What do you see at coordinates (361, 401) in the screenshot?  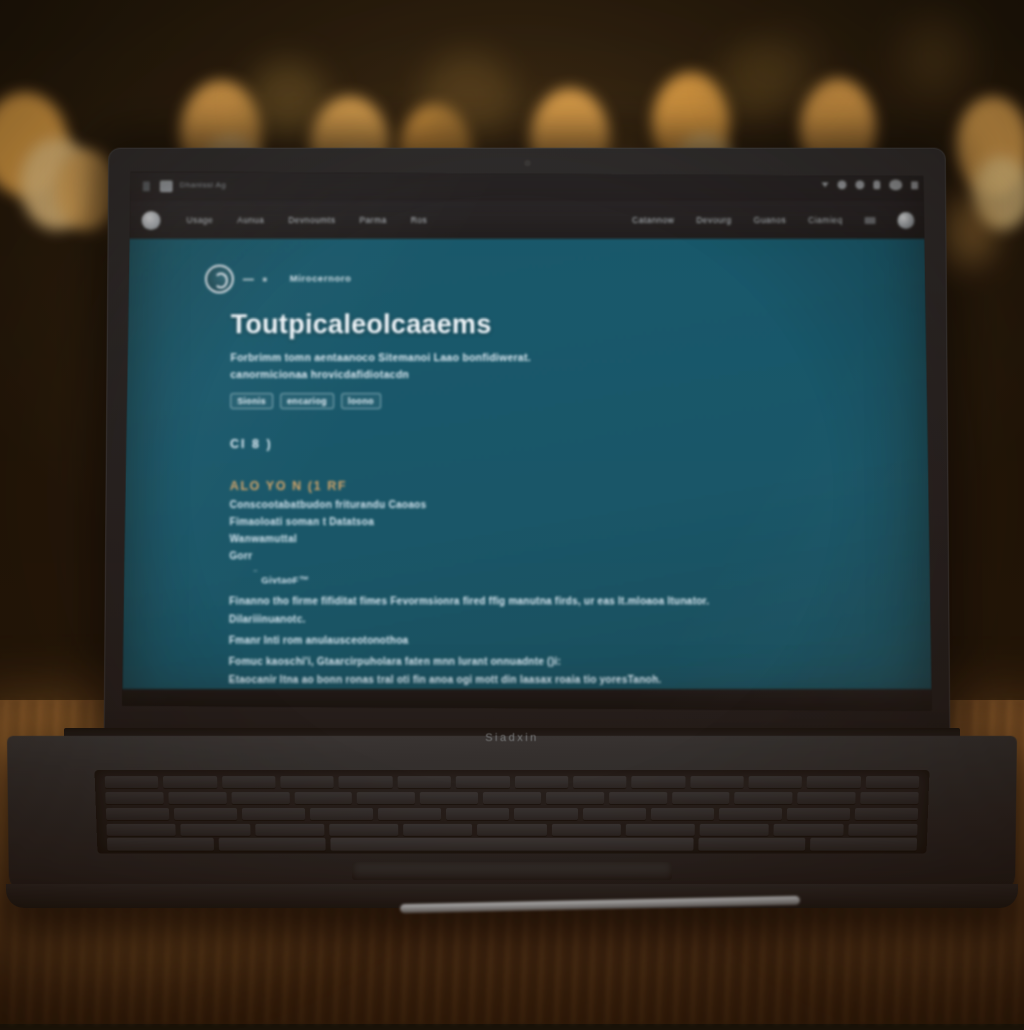 I see `status-badge: loono` at bounding box center [361, 401].